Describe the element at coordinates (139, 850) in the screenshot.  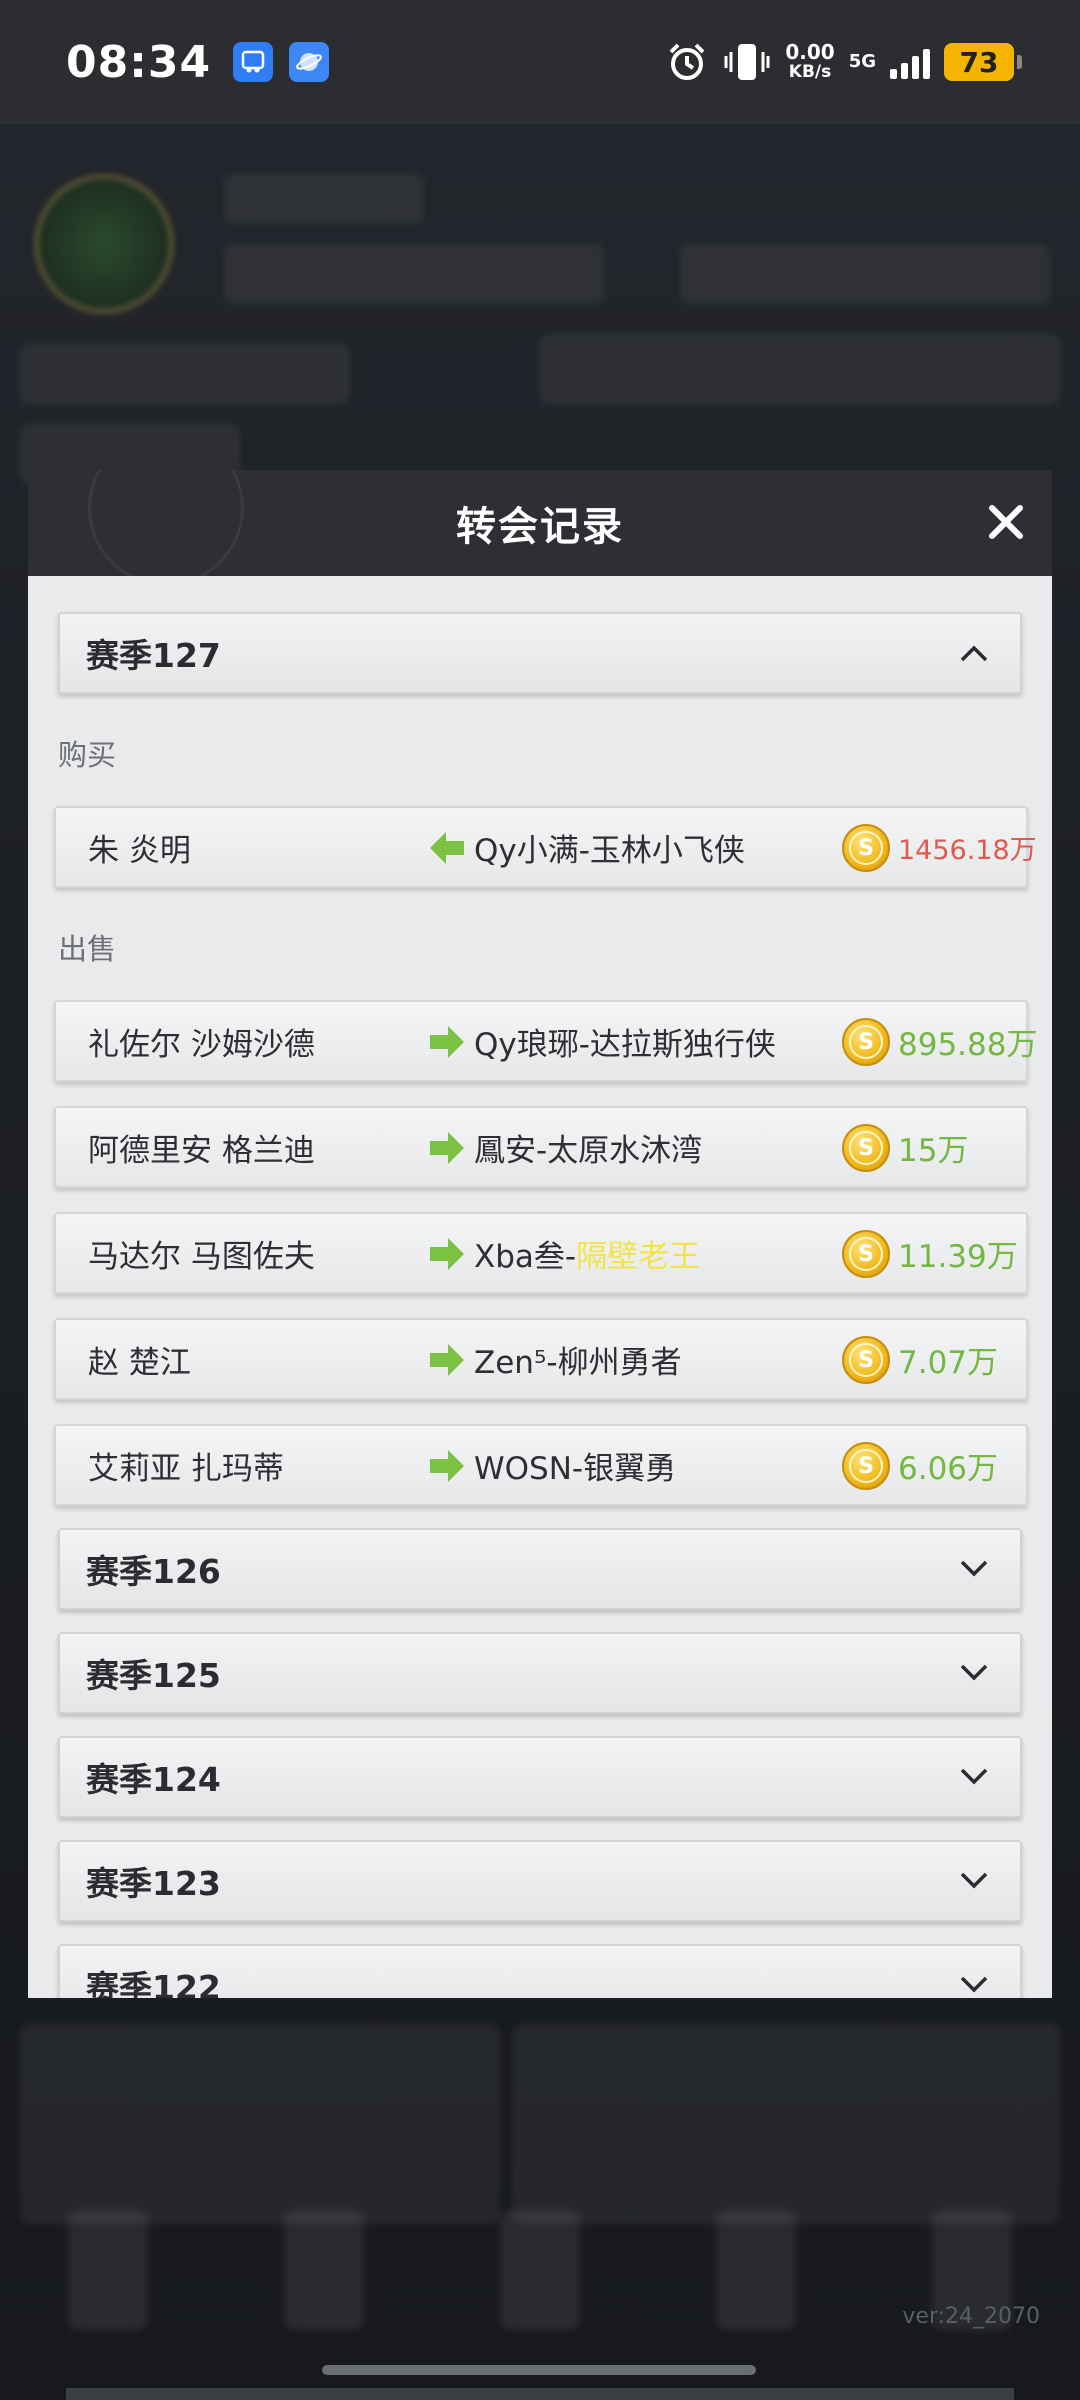
I see `player-name: 朱 炎明` at that location.